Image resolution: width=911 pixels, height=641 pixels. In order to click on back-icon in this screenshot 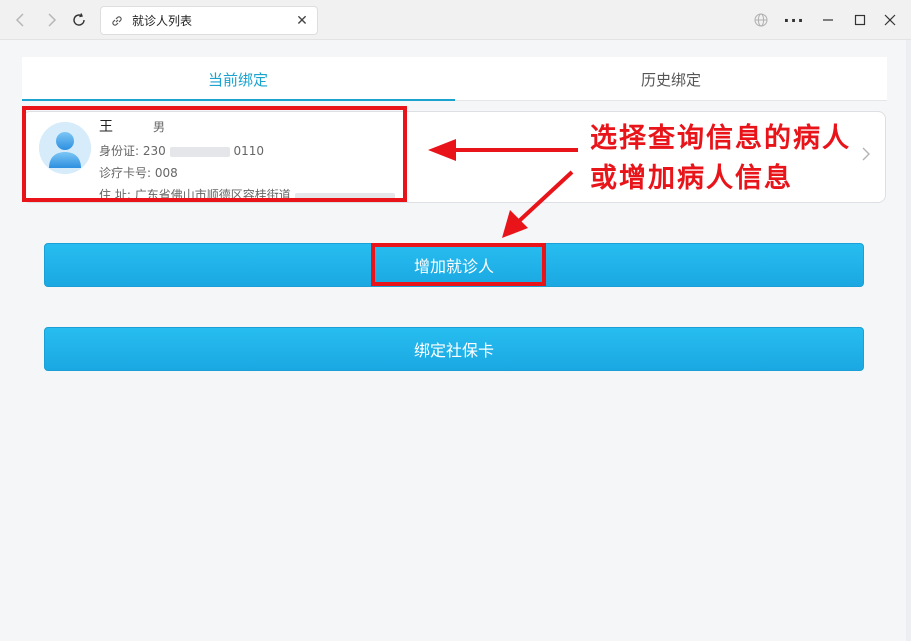, I will do `click(21, 20)`.